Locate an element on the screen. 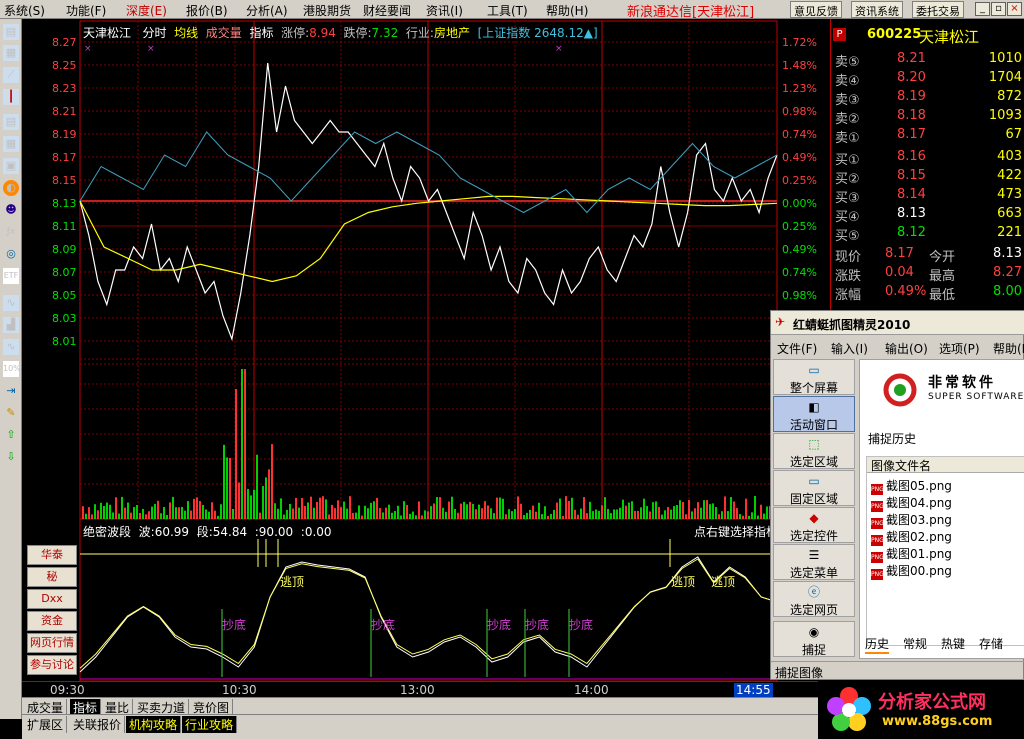 Image resolution: width=1024 pixels, height=739 pixels. export-icon: ⇥ is located at coordinates (11, 391).